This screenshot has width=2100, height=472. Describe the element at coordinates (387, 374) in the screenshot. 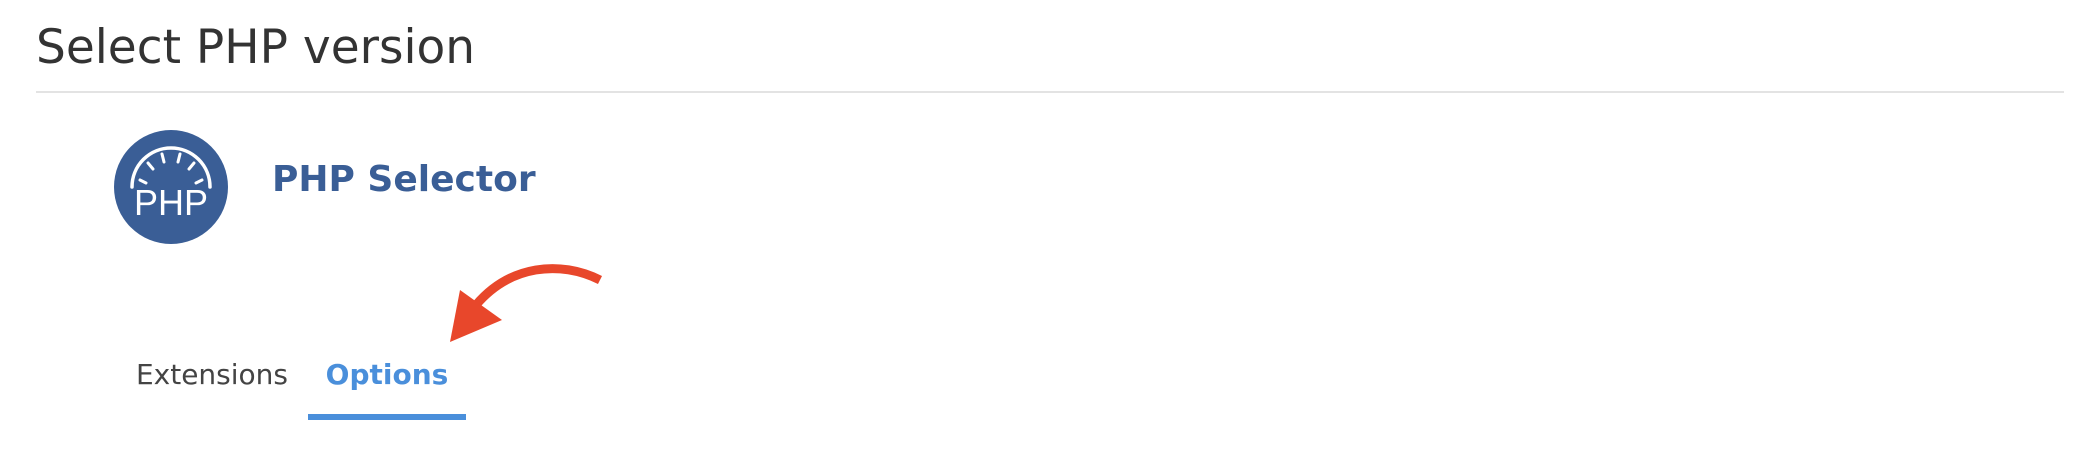

I see `tab-options-label: Options` at that location.